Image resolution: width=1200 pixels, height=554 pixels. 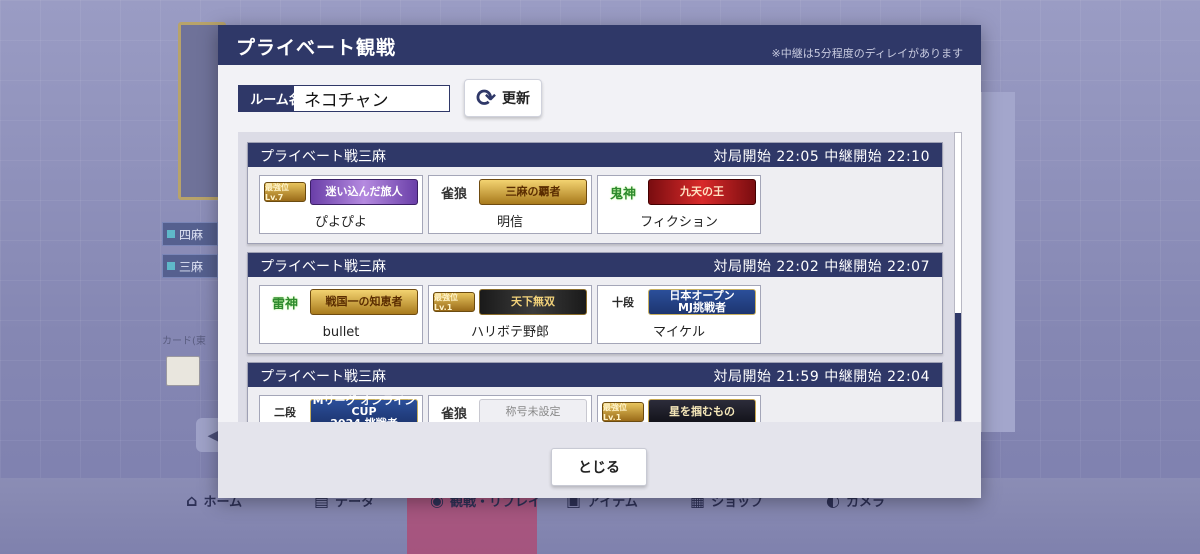 I want to click on player-name: ぴよぴよ, so click(x=340, y=222).